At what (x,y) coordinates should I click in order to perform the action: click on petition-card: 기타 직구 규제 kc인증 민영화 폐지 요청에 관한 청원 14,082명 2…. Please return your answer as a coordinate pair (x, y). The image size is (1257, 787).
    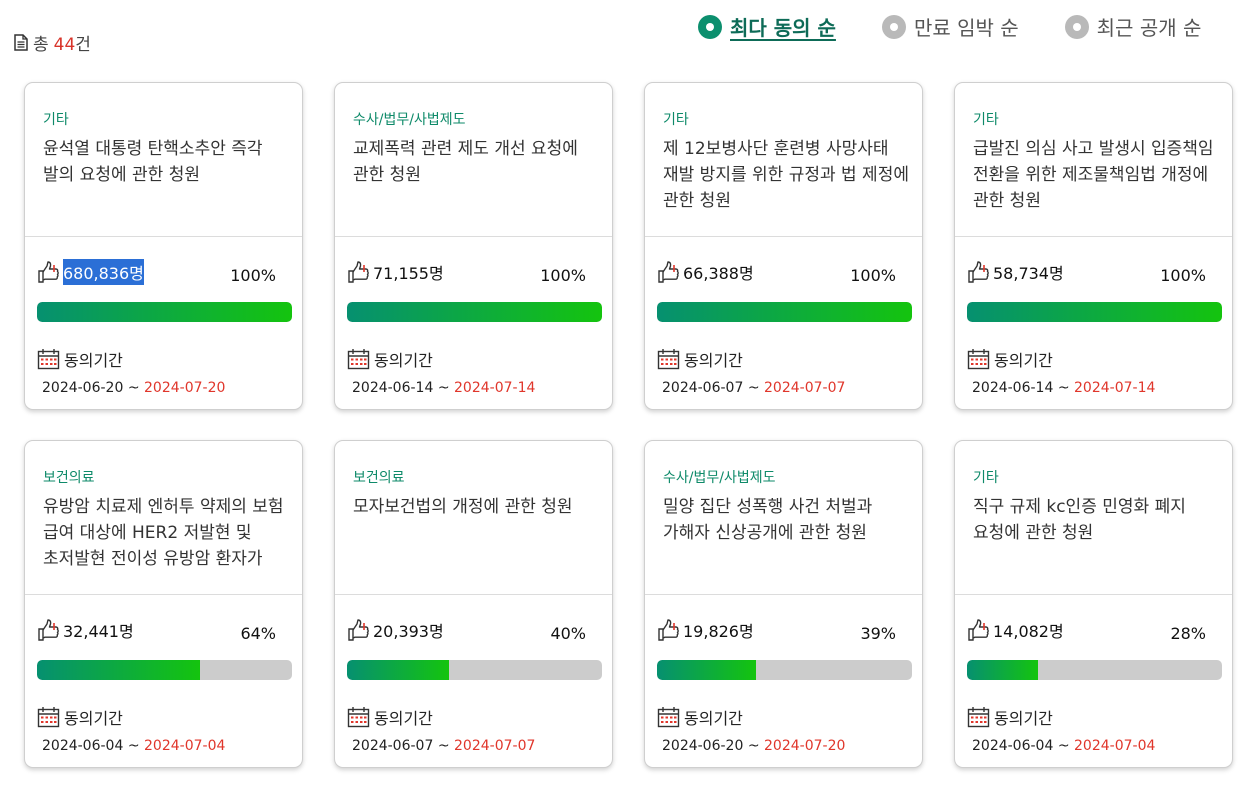
    Looking at the image, I should click on (1093, 604).